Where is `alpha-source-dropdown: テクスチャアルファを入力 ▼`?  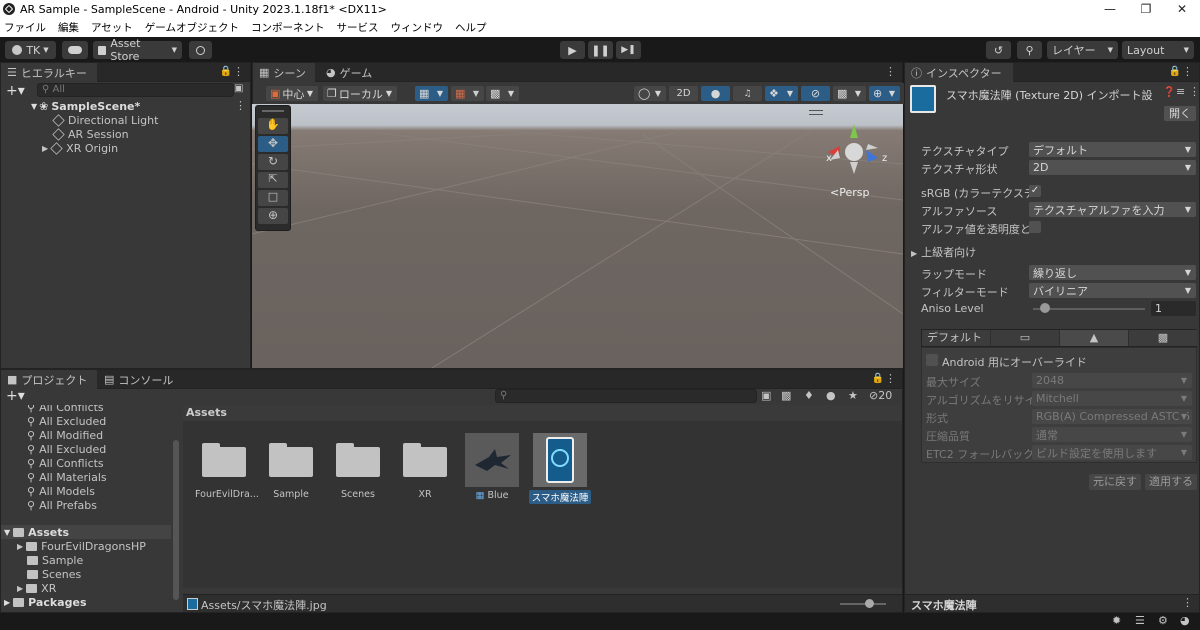
alpha-source-dropdown: テクスチャアルファを入力 ▼ is located at coordinates (1112, 209).